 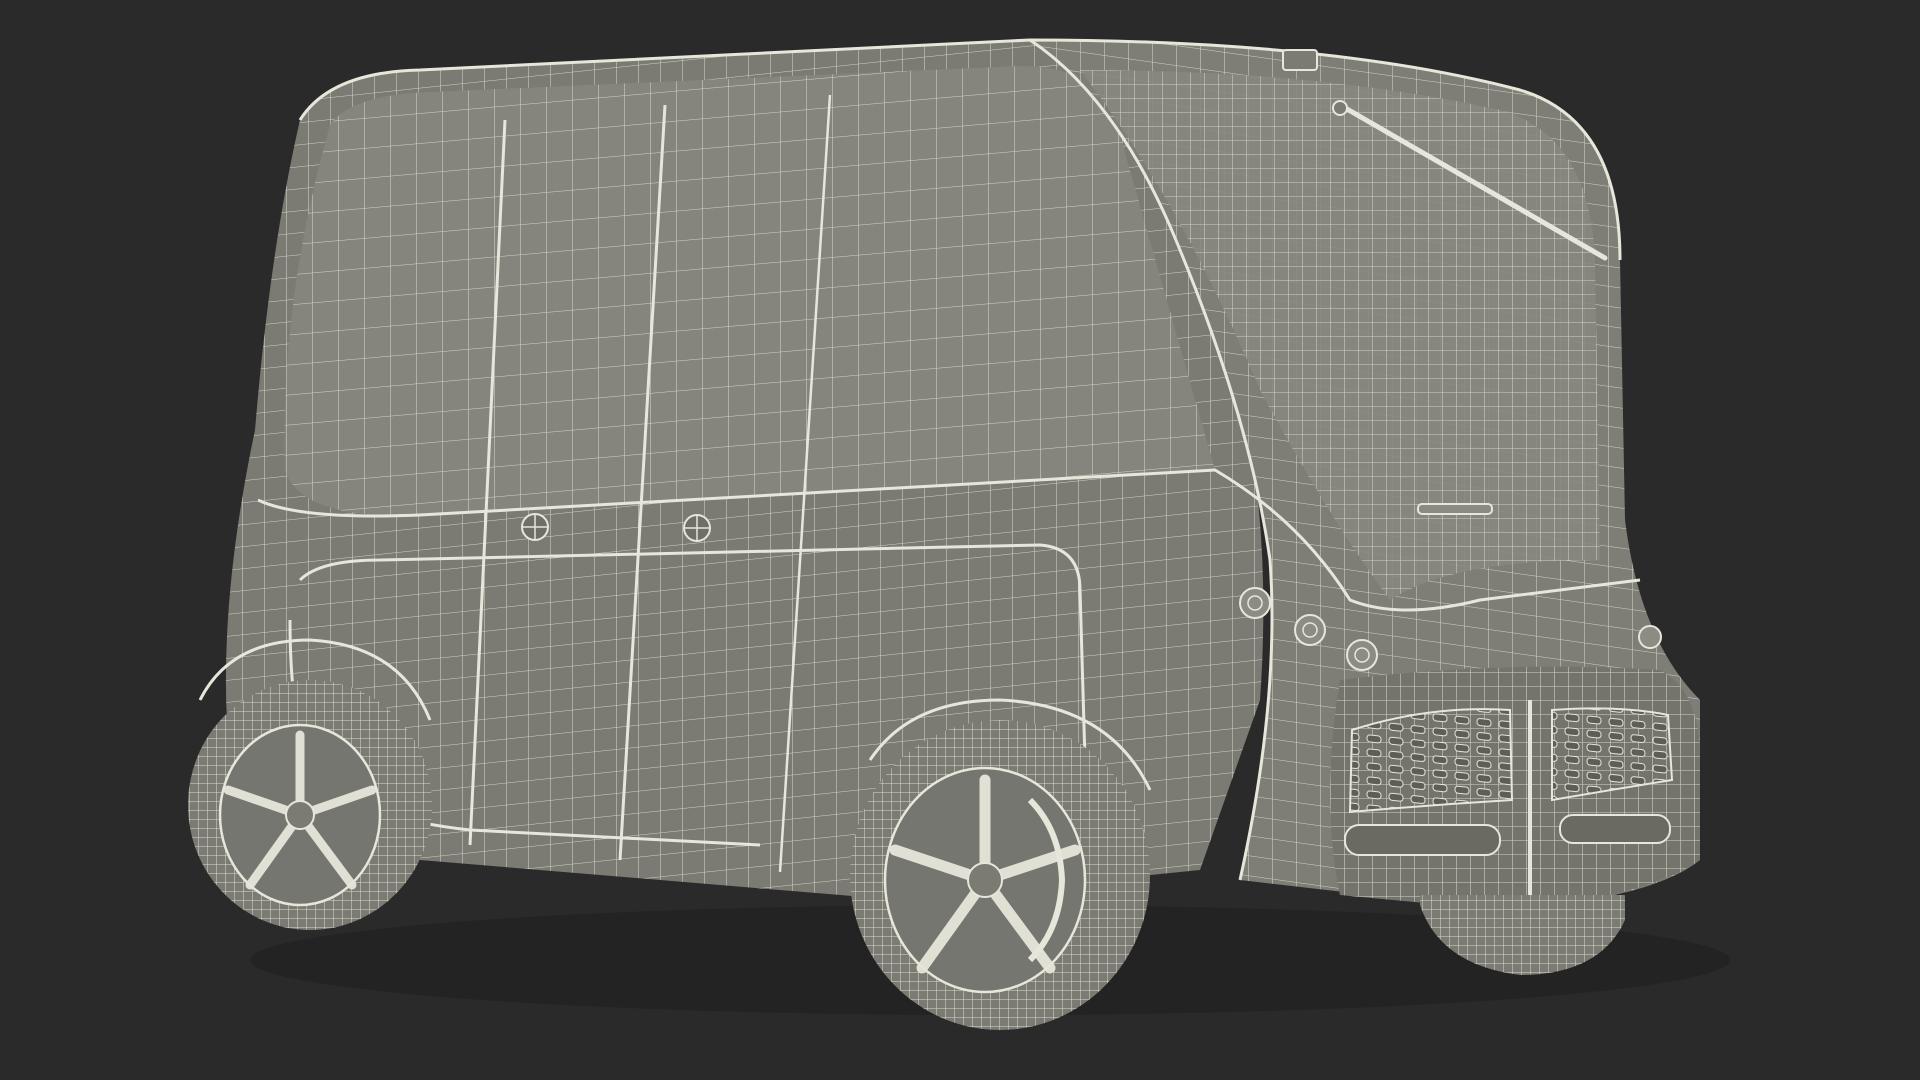 I want to click on intake-left, so click(x=1422, y=840).